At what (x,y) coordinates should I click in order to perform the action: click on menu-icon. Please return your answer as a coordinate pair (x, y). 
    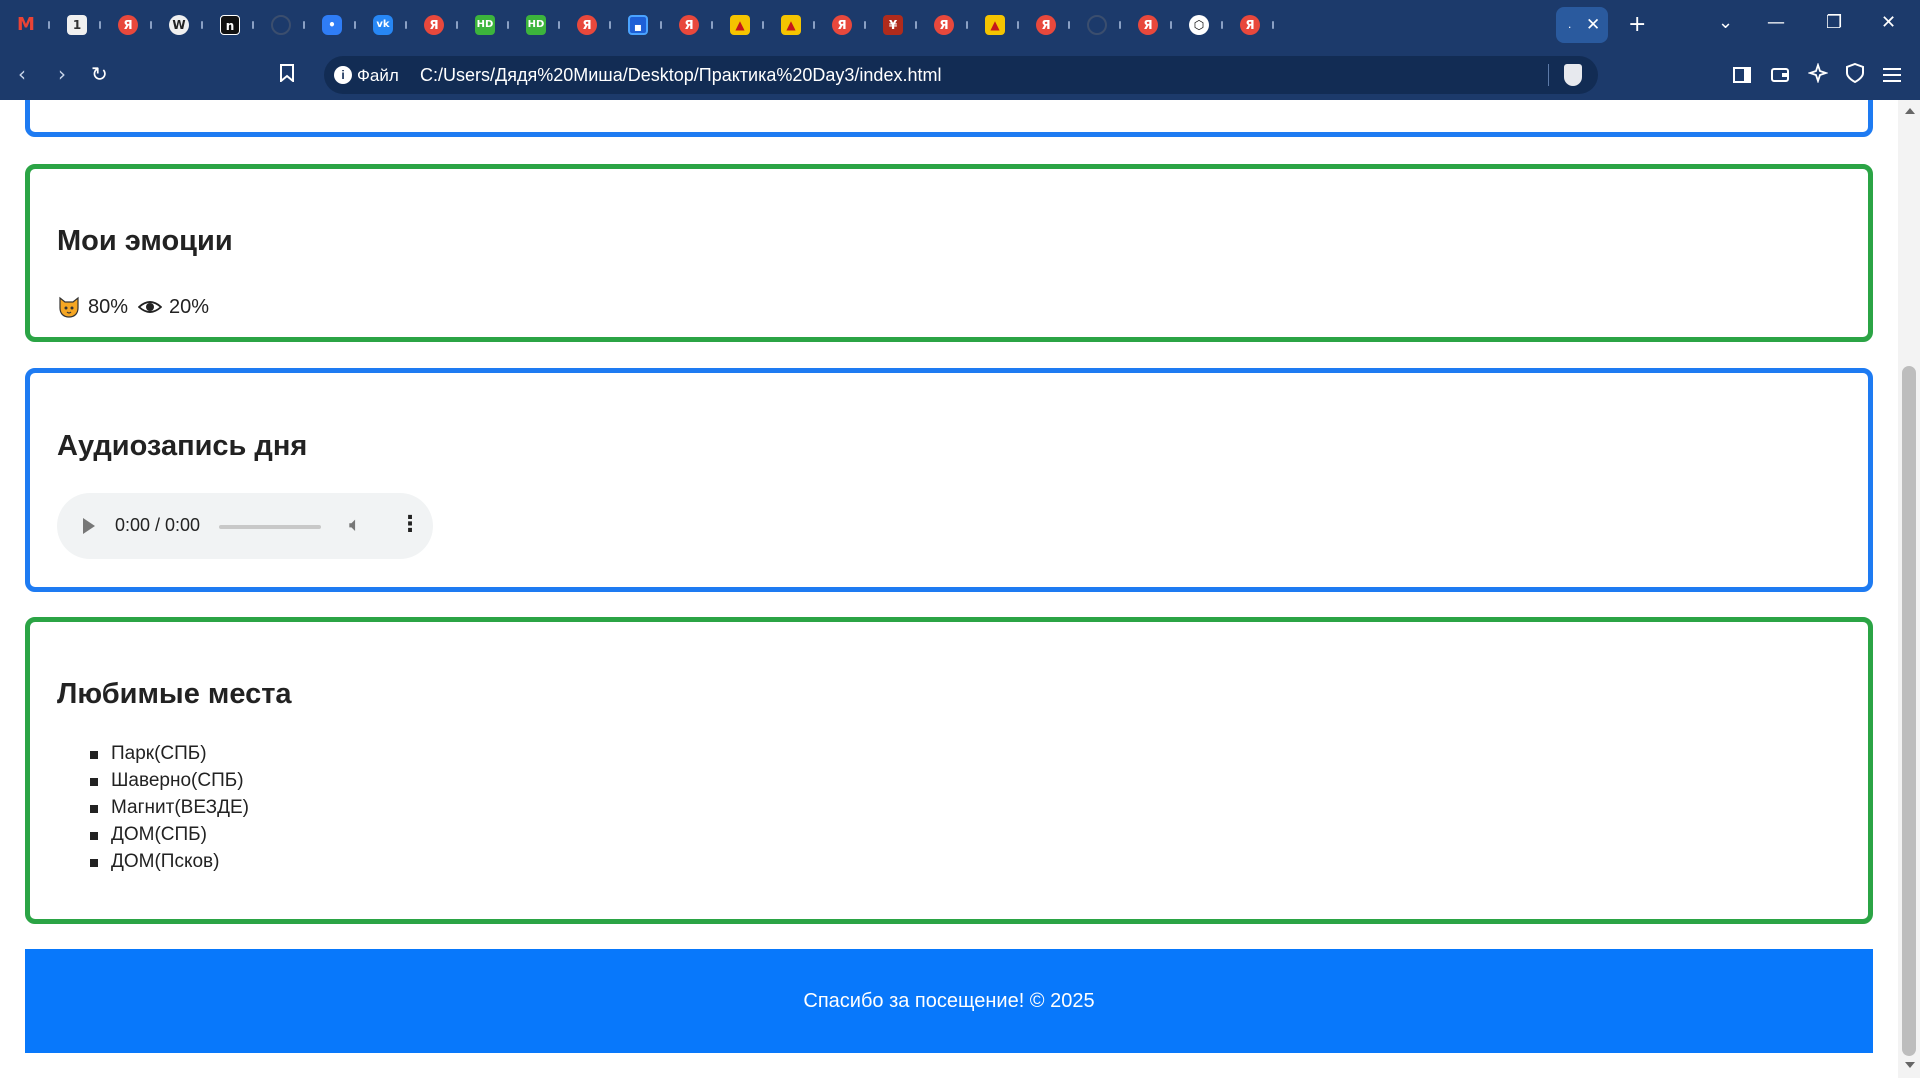
    Looking at the image, I should click on (1892, 76).